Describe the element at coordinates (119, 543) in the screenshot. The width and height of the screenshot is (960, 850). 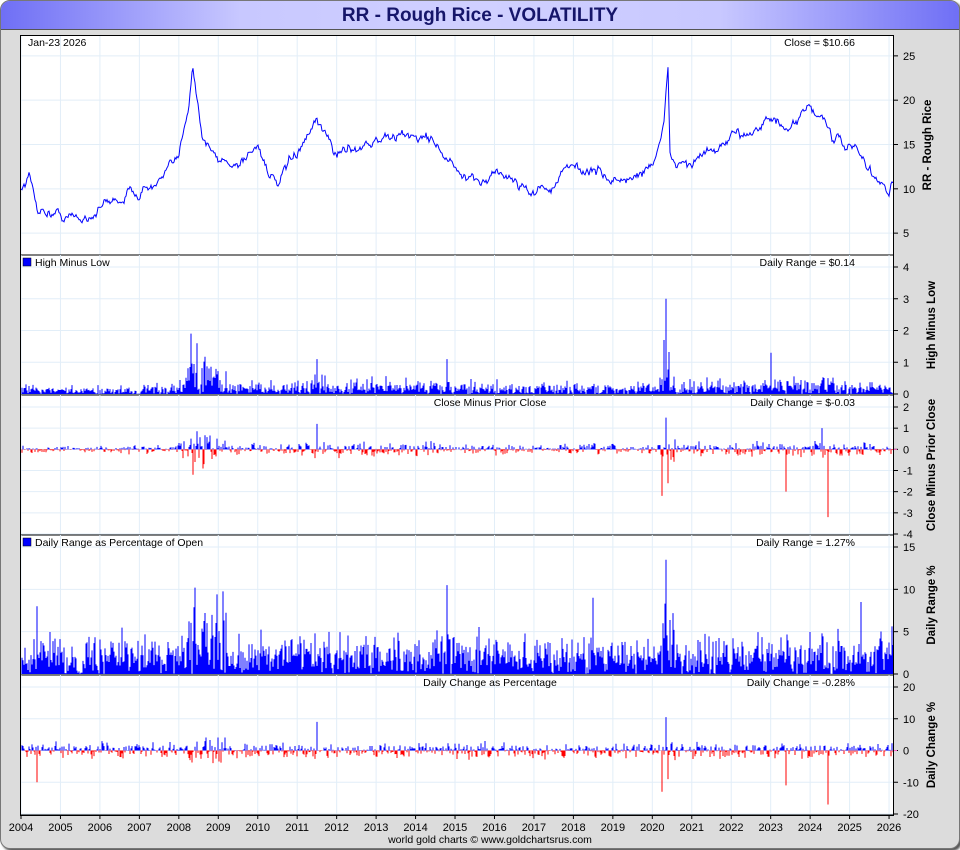
I see `panel-title: Daily Range as Percentage of Open` at that location.